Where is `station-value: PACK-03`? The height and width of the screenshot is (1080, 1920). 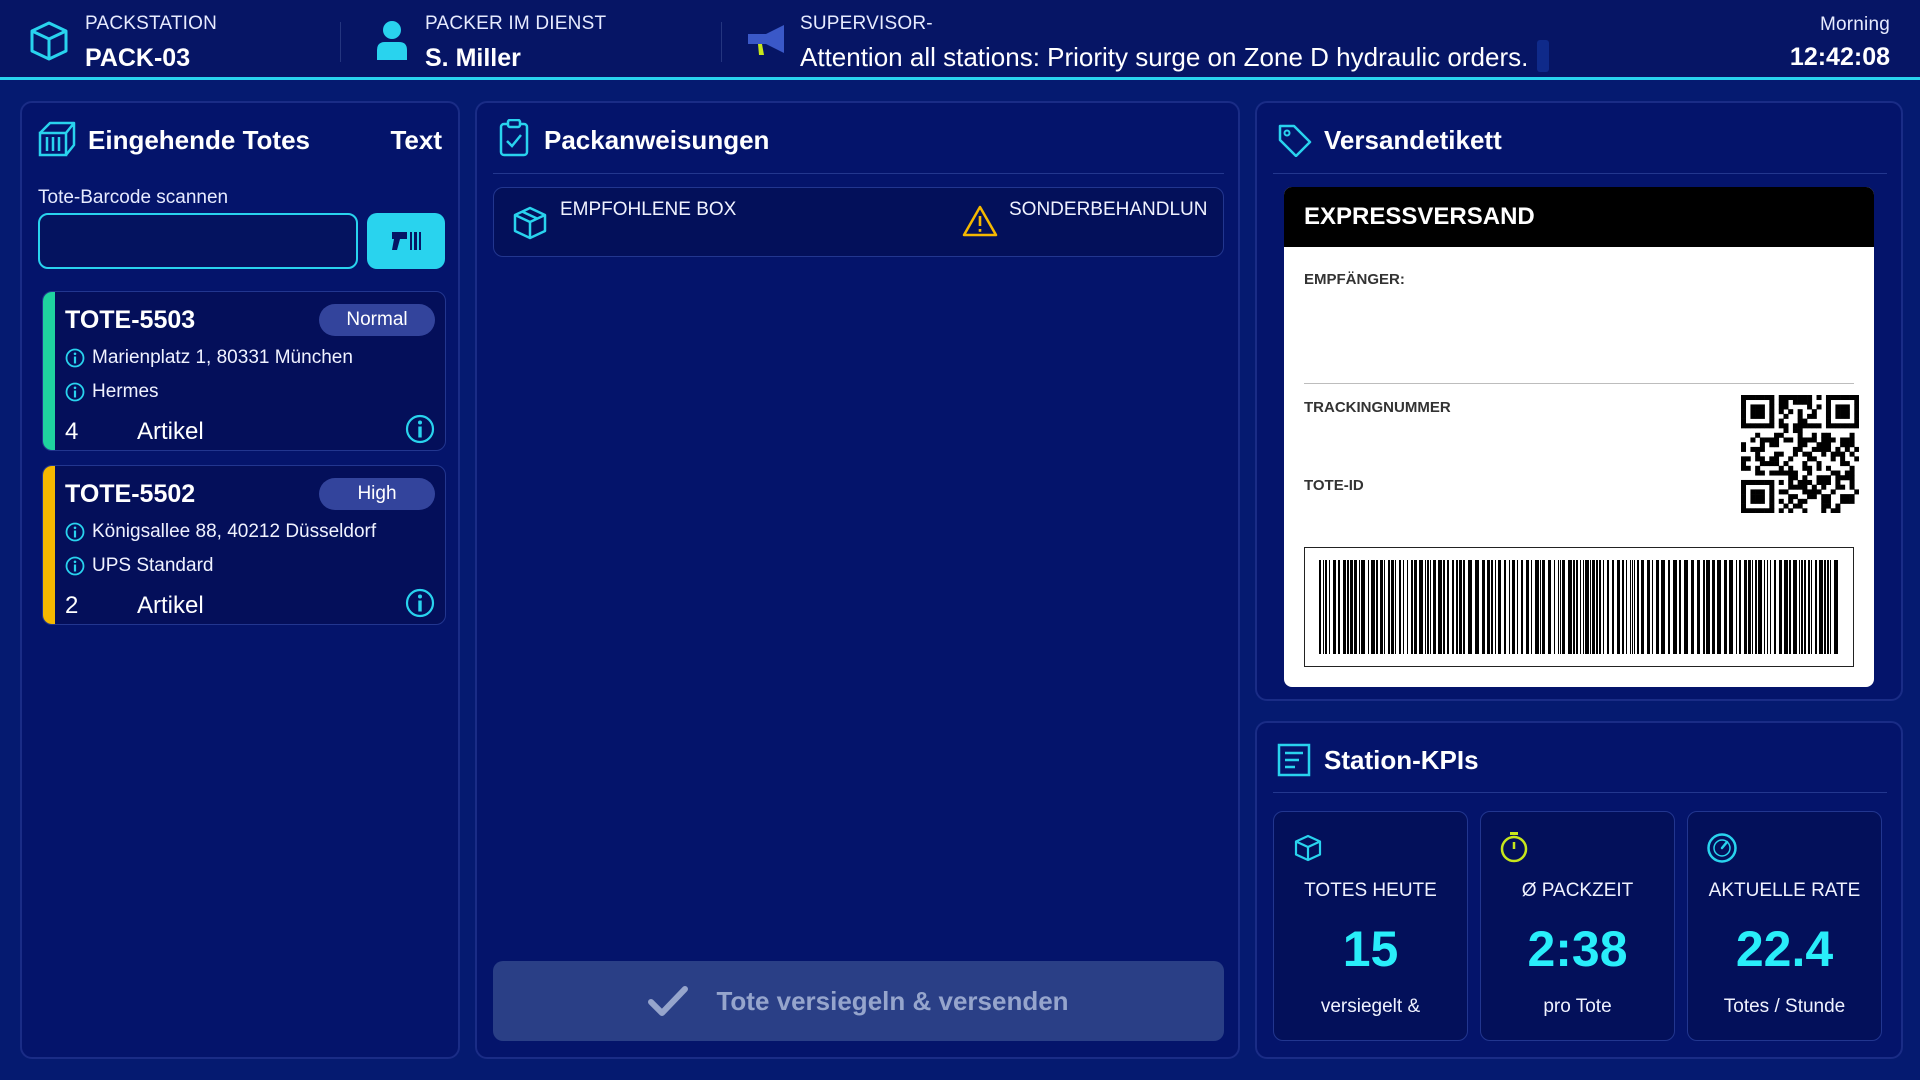
station-value: PACK-03 is located at coordinates (138, 58).